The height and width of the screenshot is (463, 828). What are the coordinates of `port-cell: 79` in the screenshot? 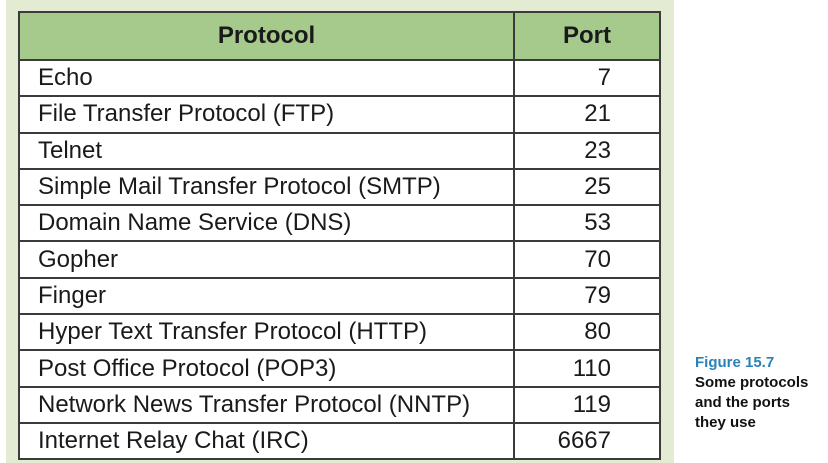 It's located at (587, 296).